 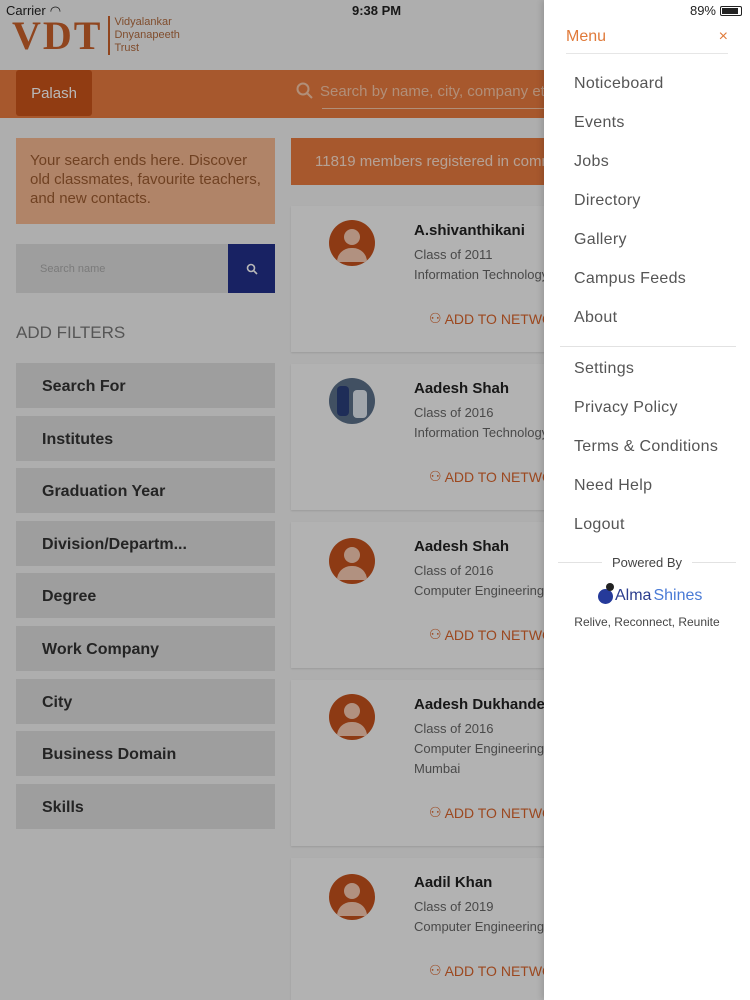 What do you see at coordinates (630, 278) in the screenshot?
I see `menu-item-campus-feeds: Campus Feeds` at bounding box center [630, 278].